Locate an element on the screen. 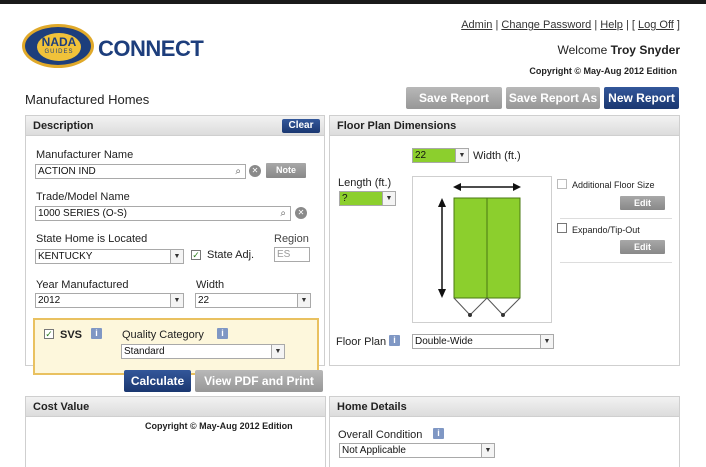 Image resolution: width=706 pixels, height=467 pixels. floor-width-value: 22 is located at coordinates (421, 155).